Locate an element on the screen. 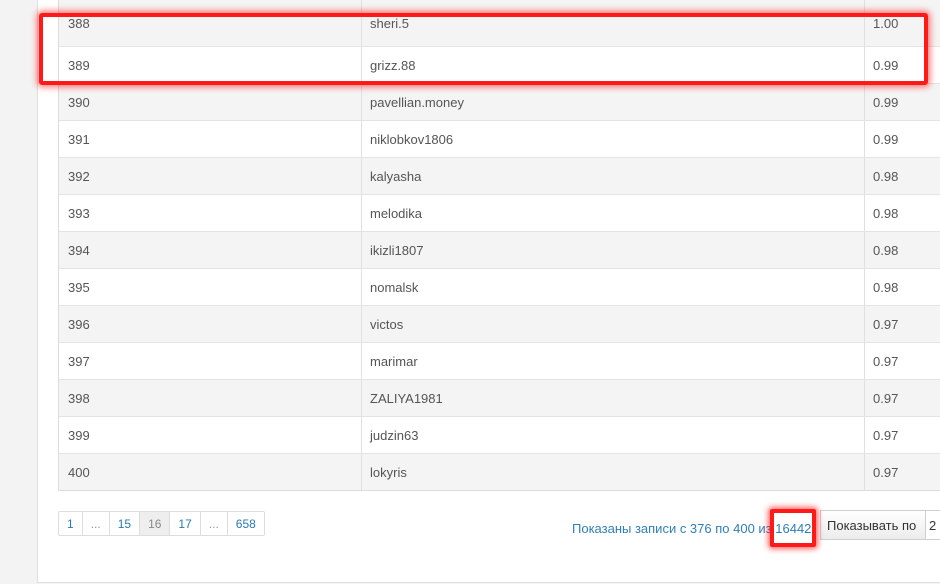 This screenshot has width=940, height=584. row-username: pavellian.money is located at coordinates (613, 102).